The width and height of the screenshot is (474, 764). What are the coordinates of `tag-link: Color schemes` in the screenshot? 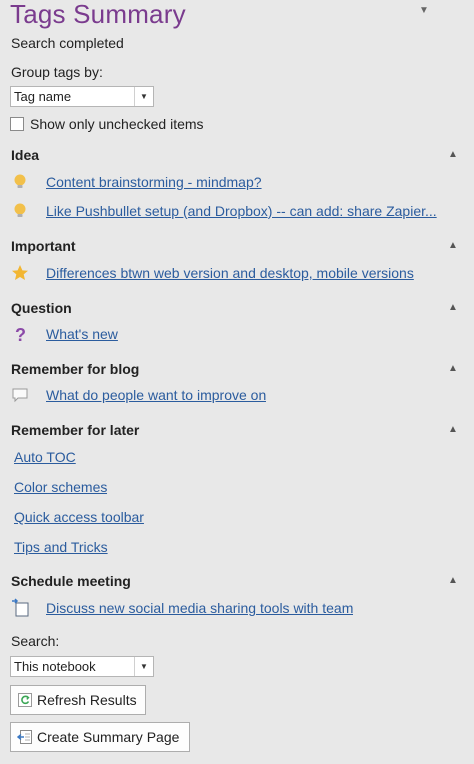 It's located at (60, 487).